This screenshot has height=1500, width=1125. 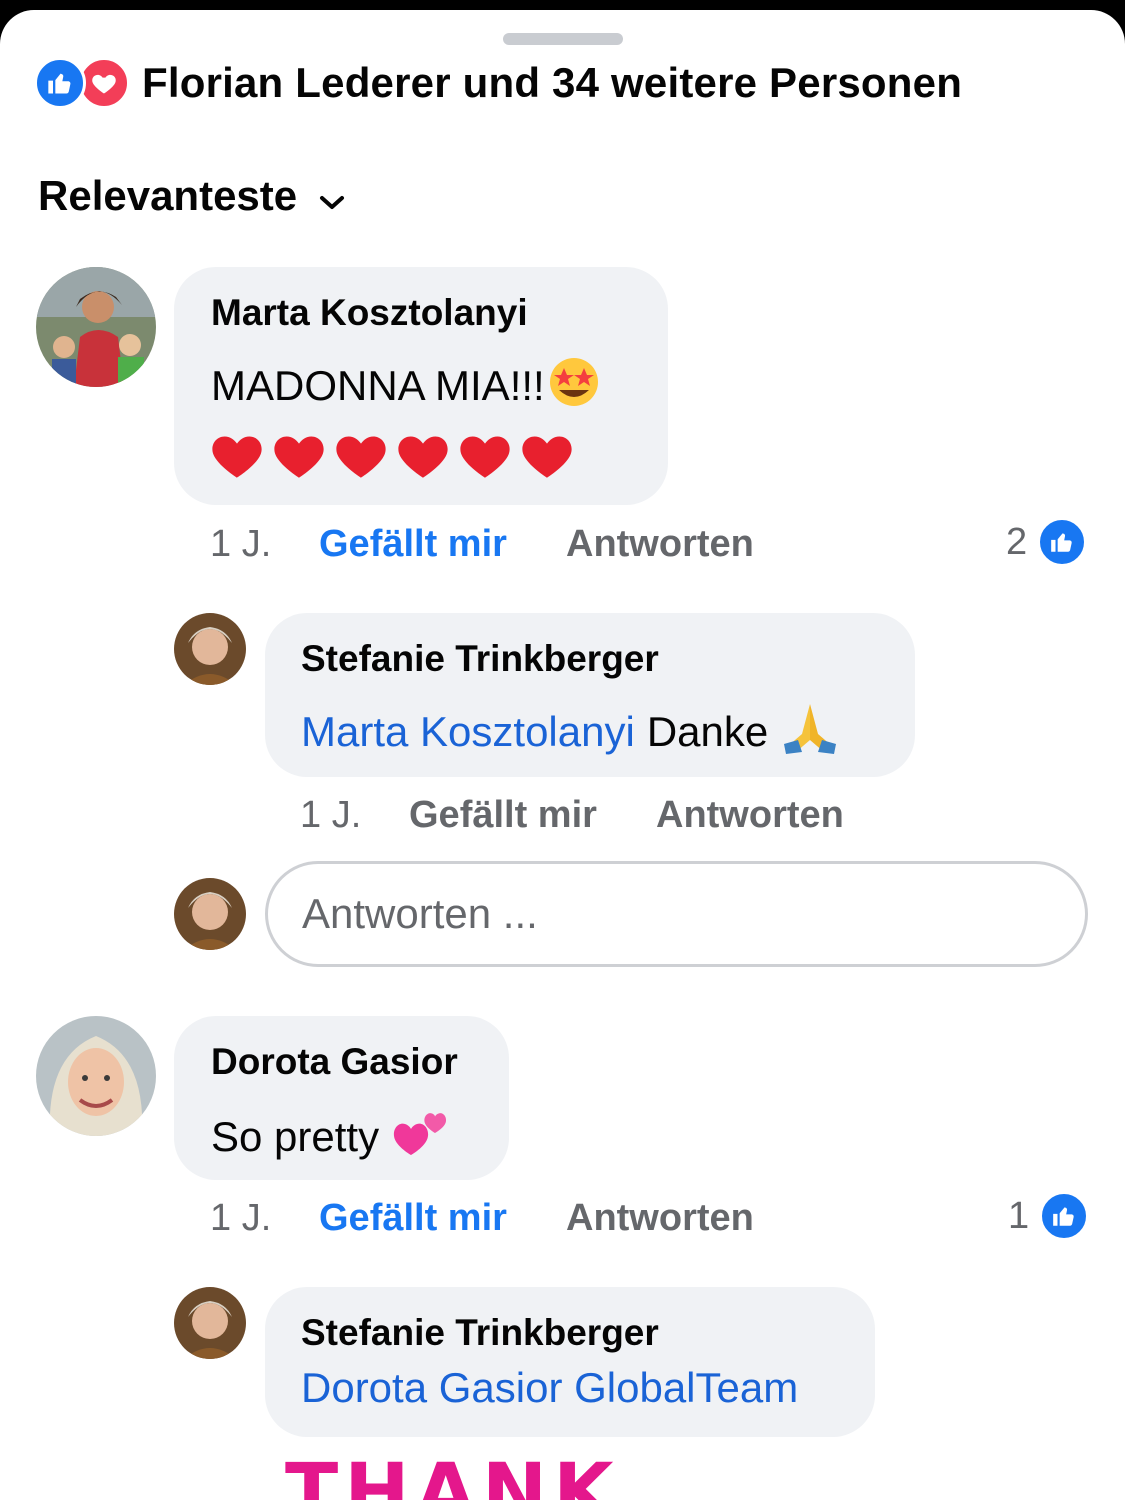 I want to click on sort-dropdown: Relevanteste, so click(x=191, y=196).